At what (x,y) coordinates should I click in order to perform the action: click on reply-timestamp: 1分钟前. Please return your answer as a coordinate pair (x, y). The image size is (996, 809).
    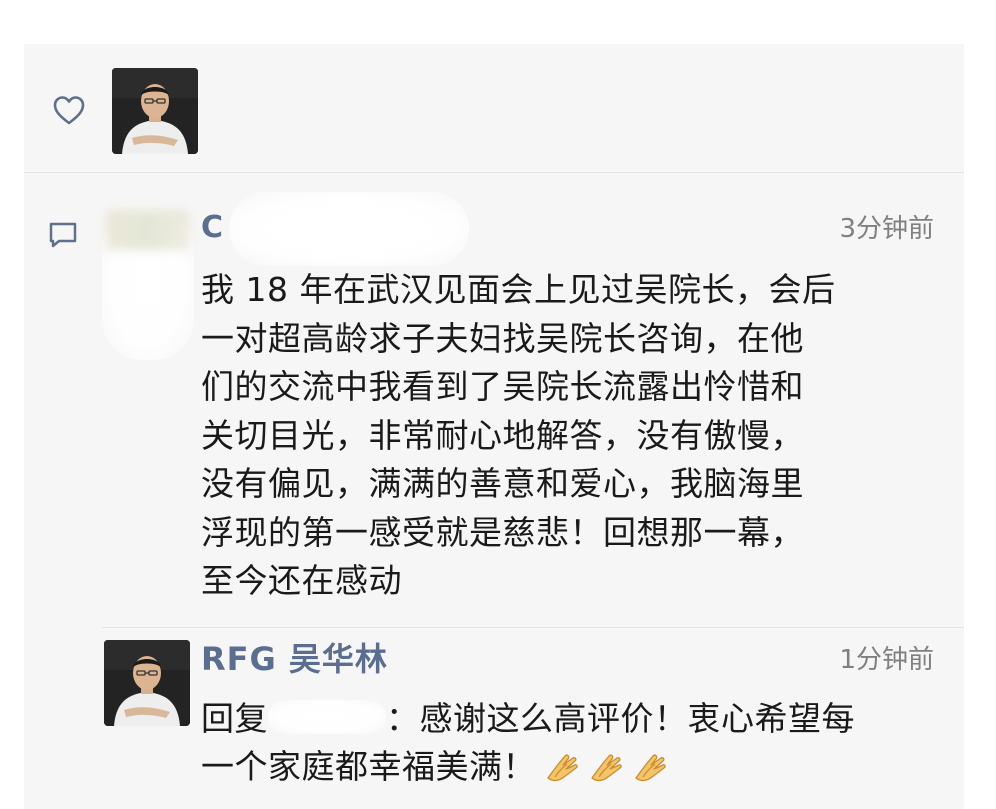
    Looking at the image, I should click on (886, 660).